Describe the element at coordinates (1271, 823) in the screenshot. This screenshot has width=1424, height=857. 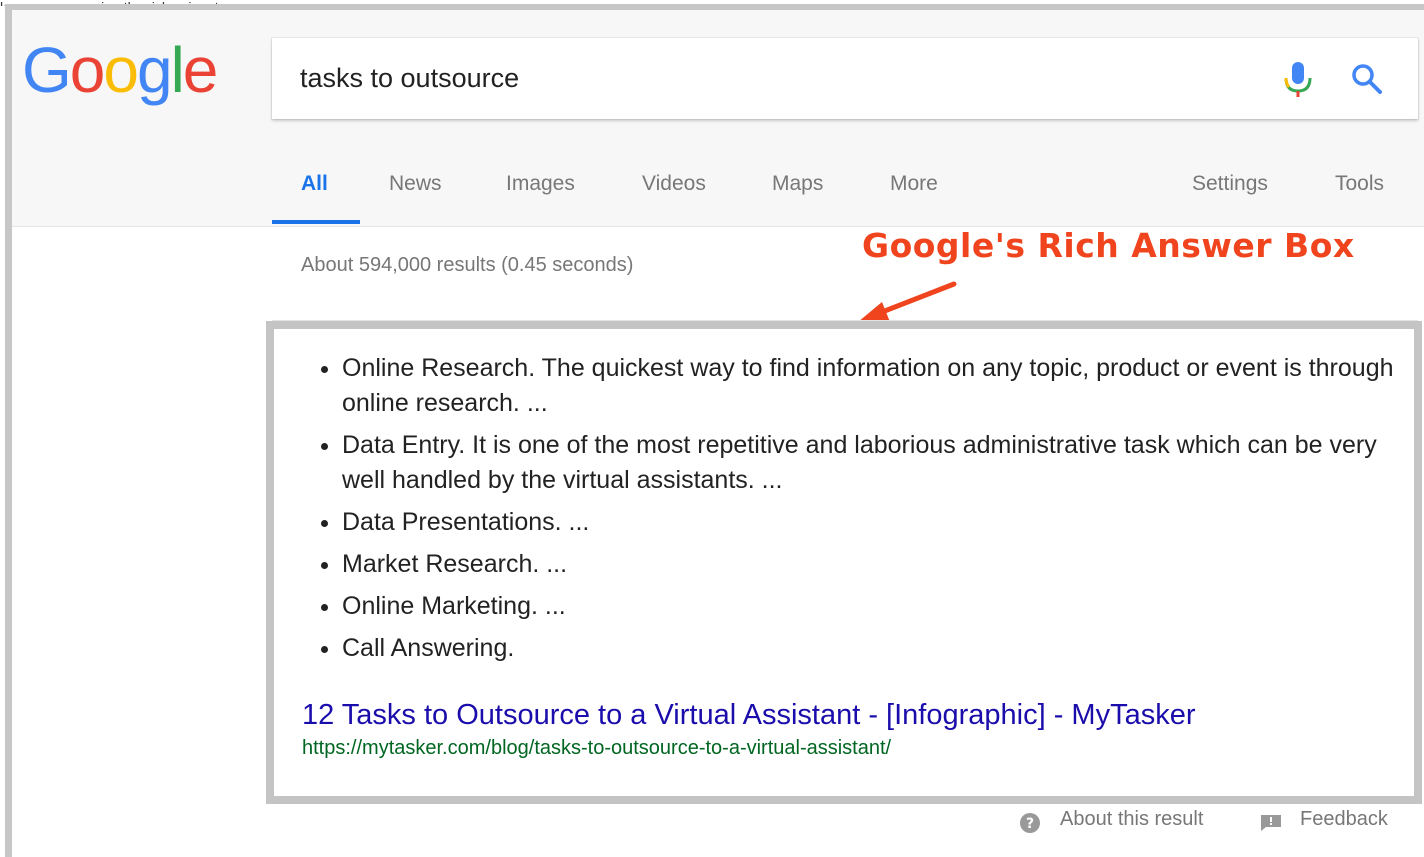
I see `feedback-icon` at that location.